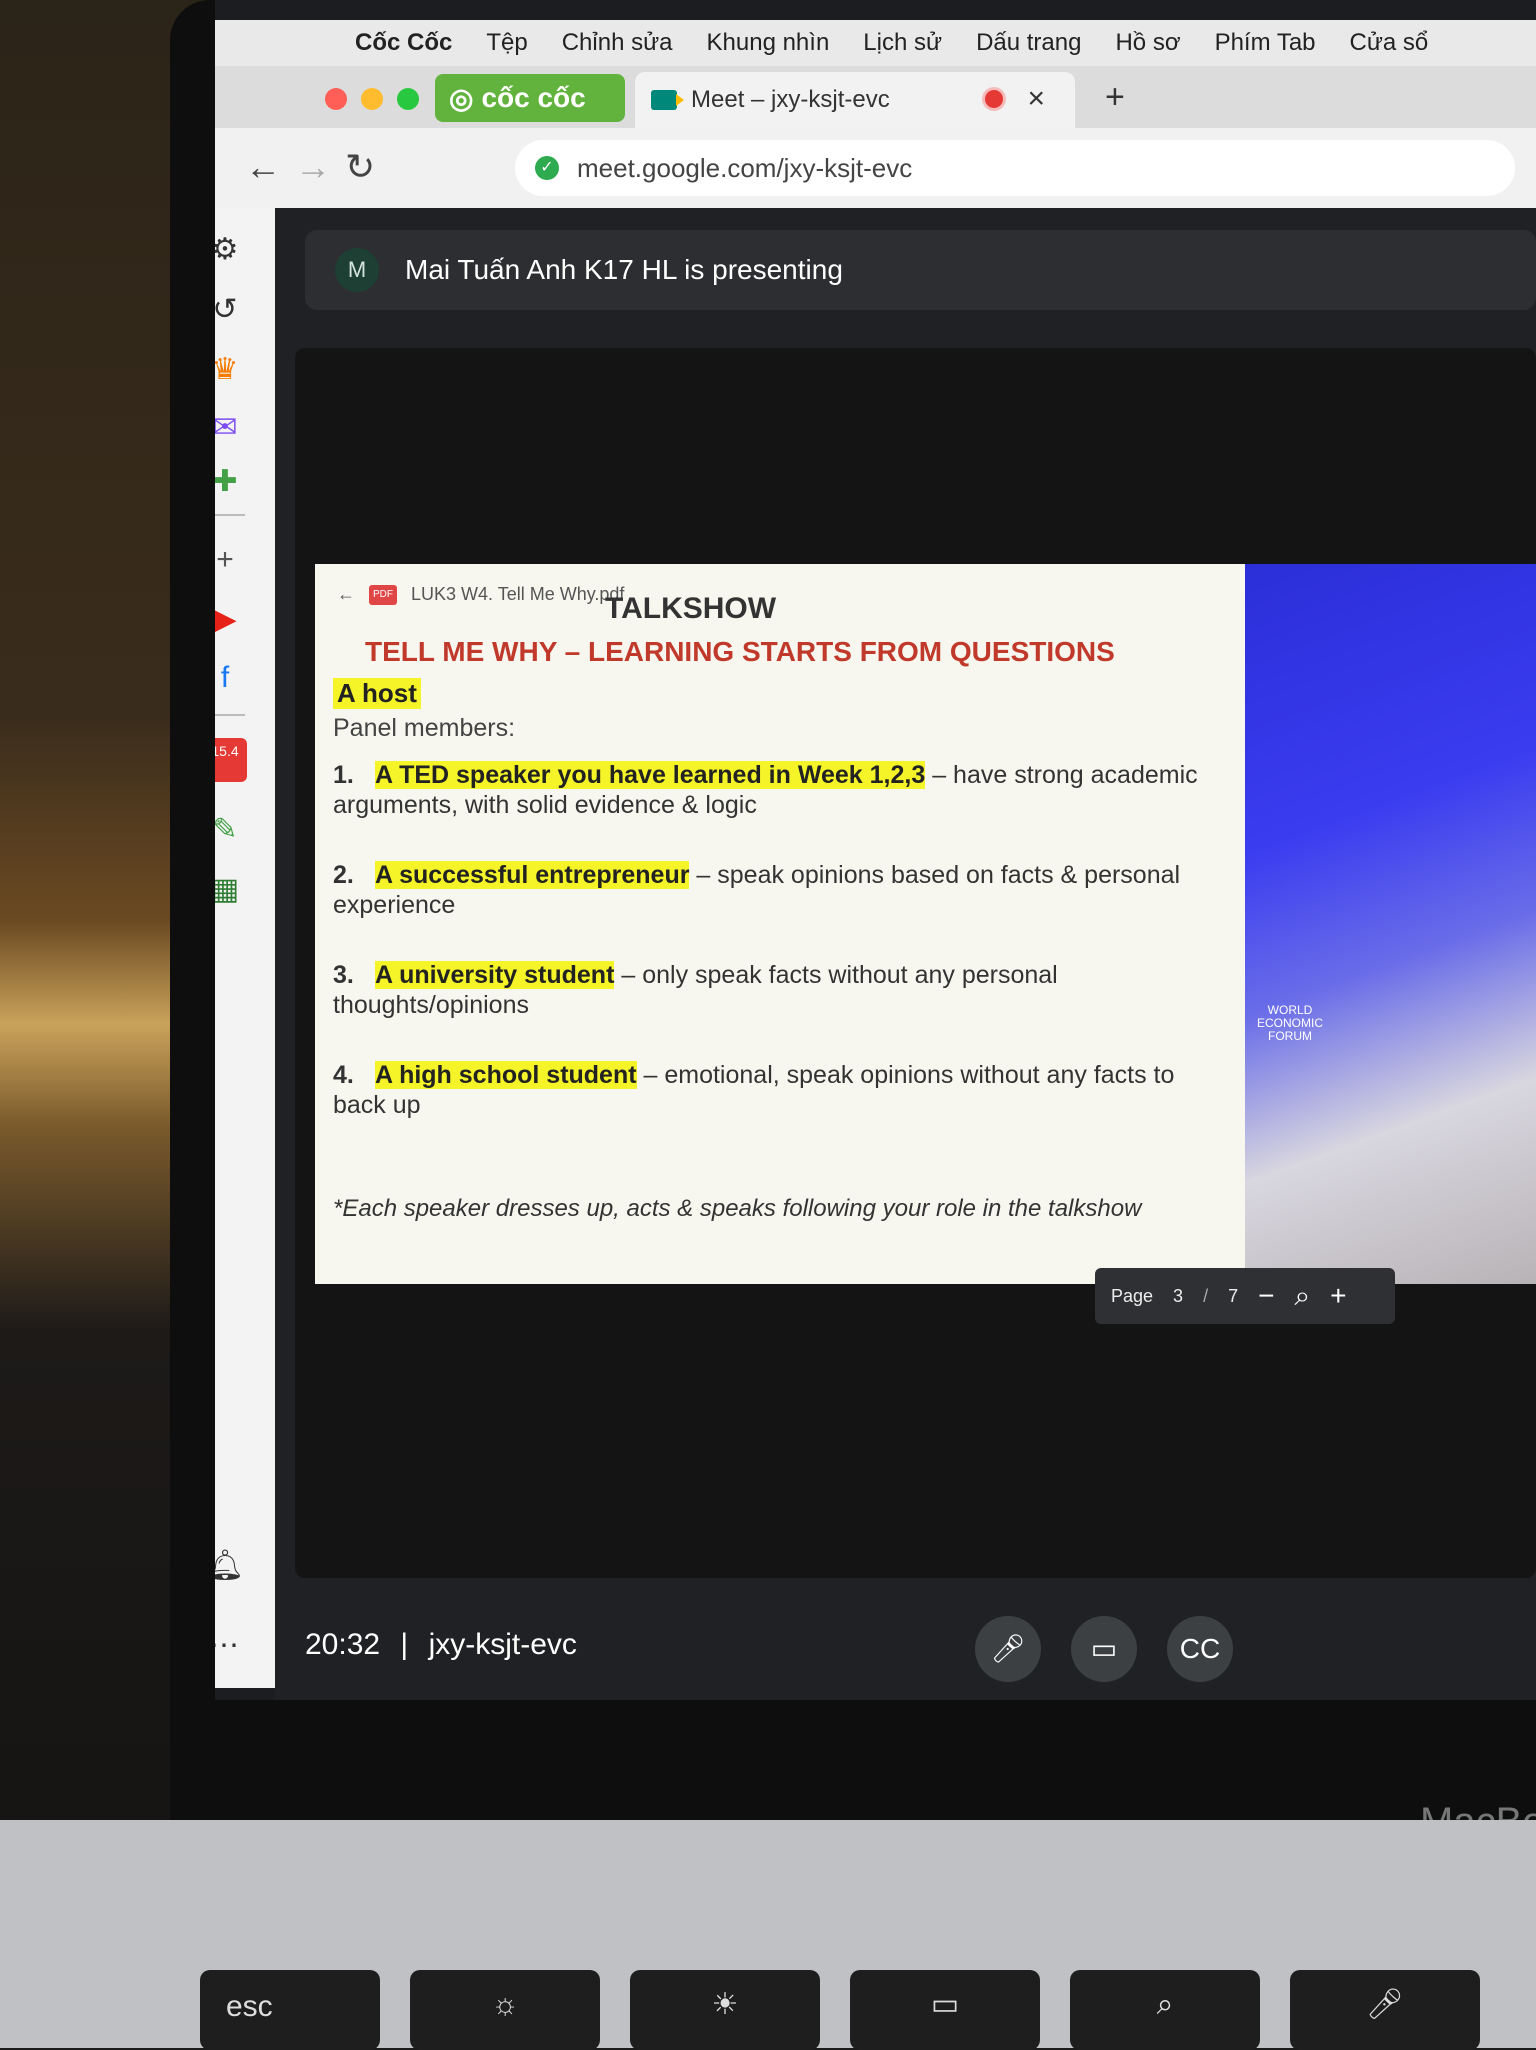  What do you see at coordinates (1036, 99) in the screenshot?
I see `close-tab-icon: ×` at bounding box center [1036, 99].